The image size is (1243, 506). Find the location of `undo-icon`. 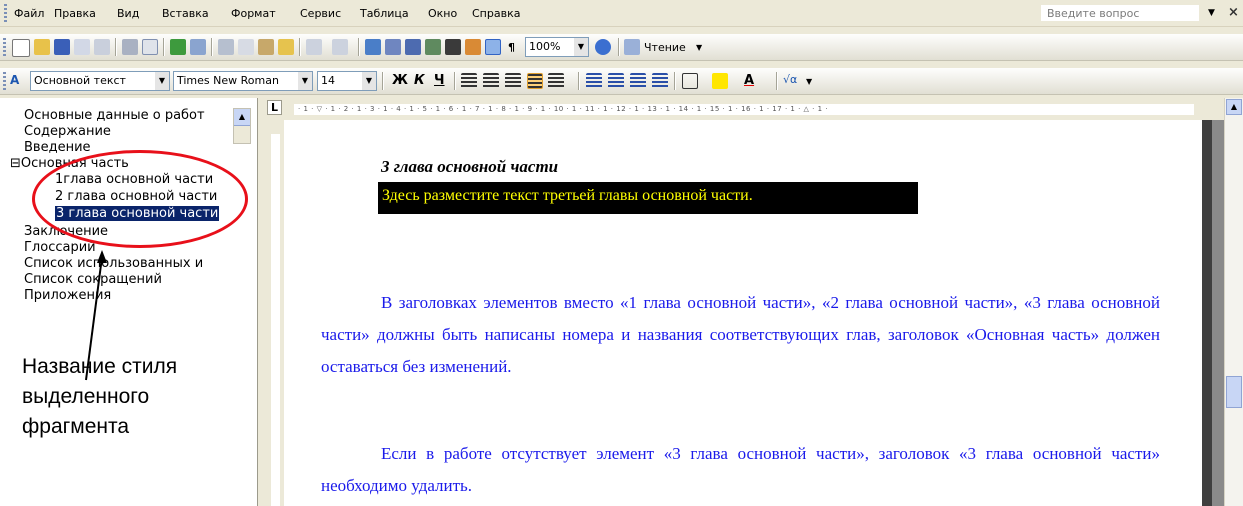

undo-icon is located at coordinates (314, 47).